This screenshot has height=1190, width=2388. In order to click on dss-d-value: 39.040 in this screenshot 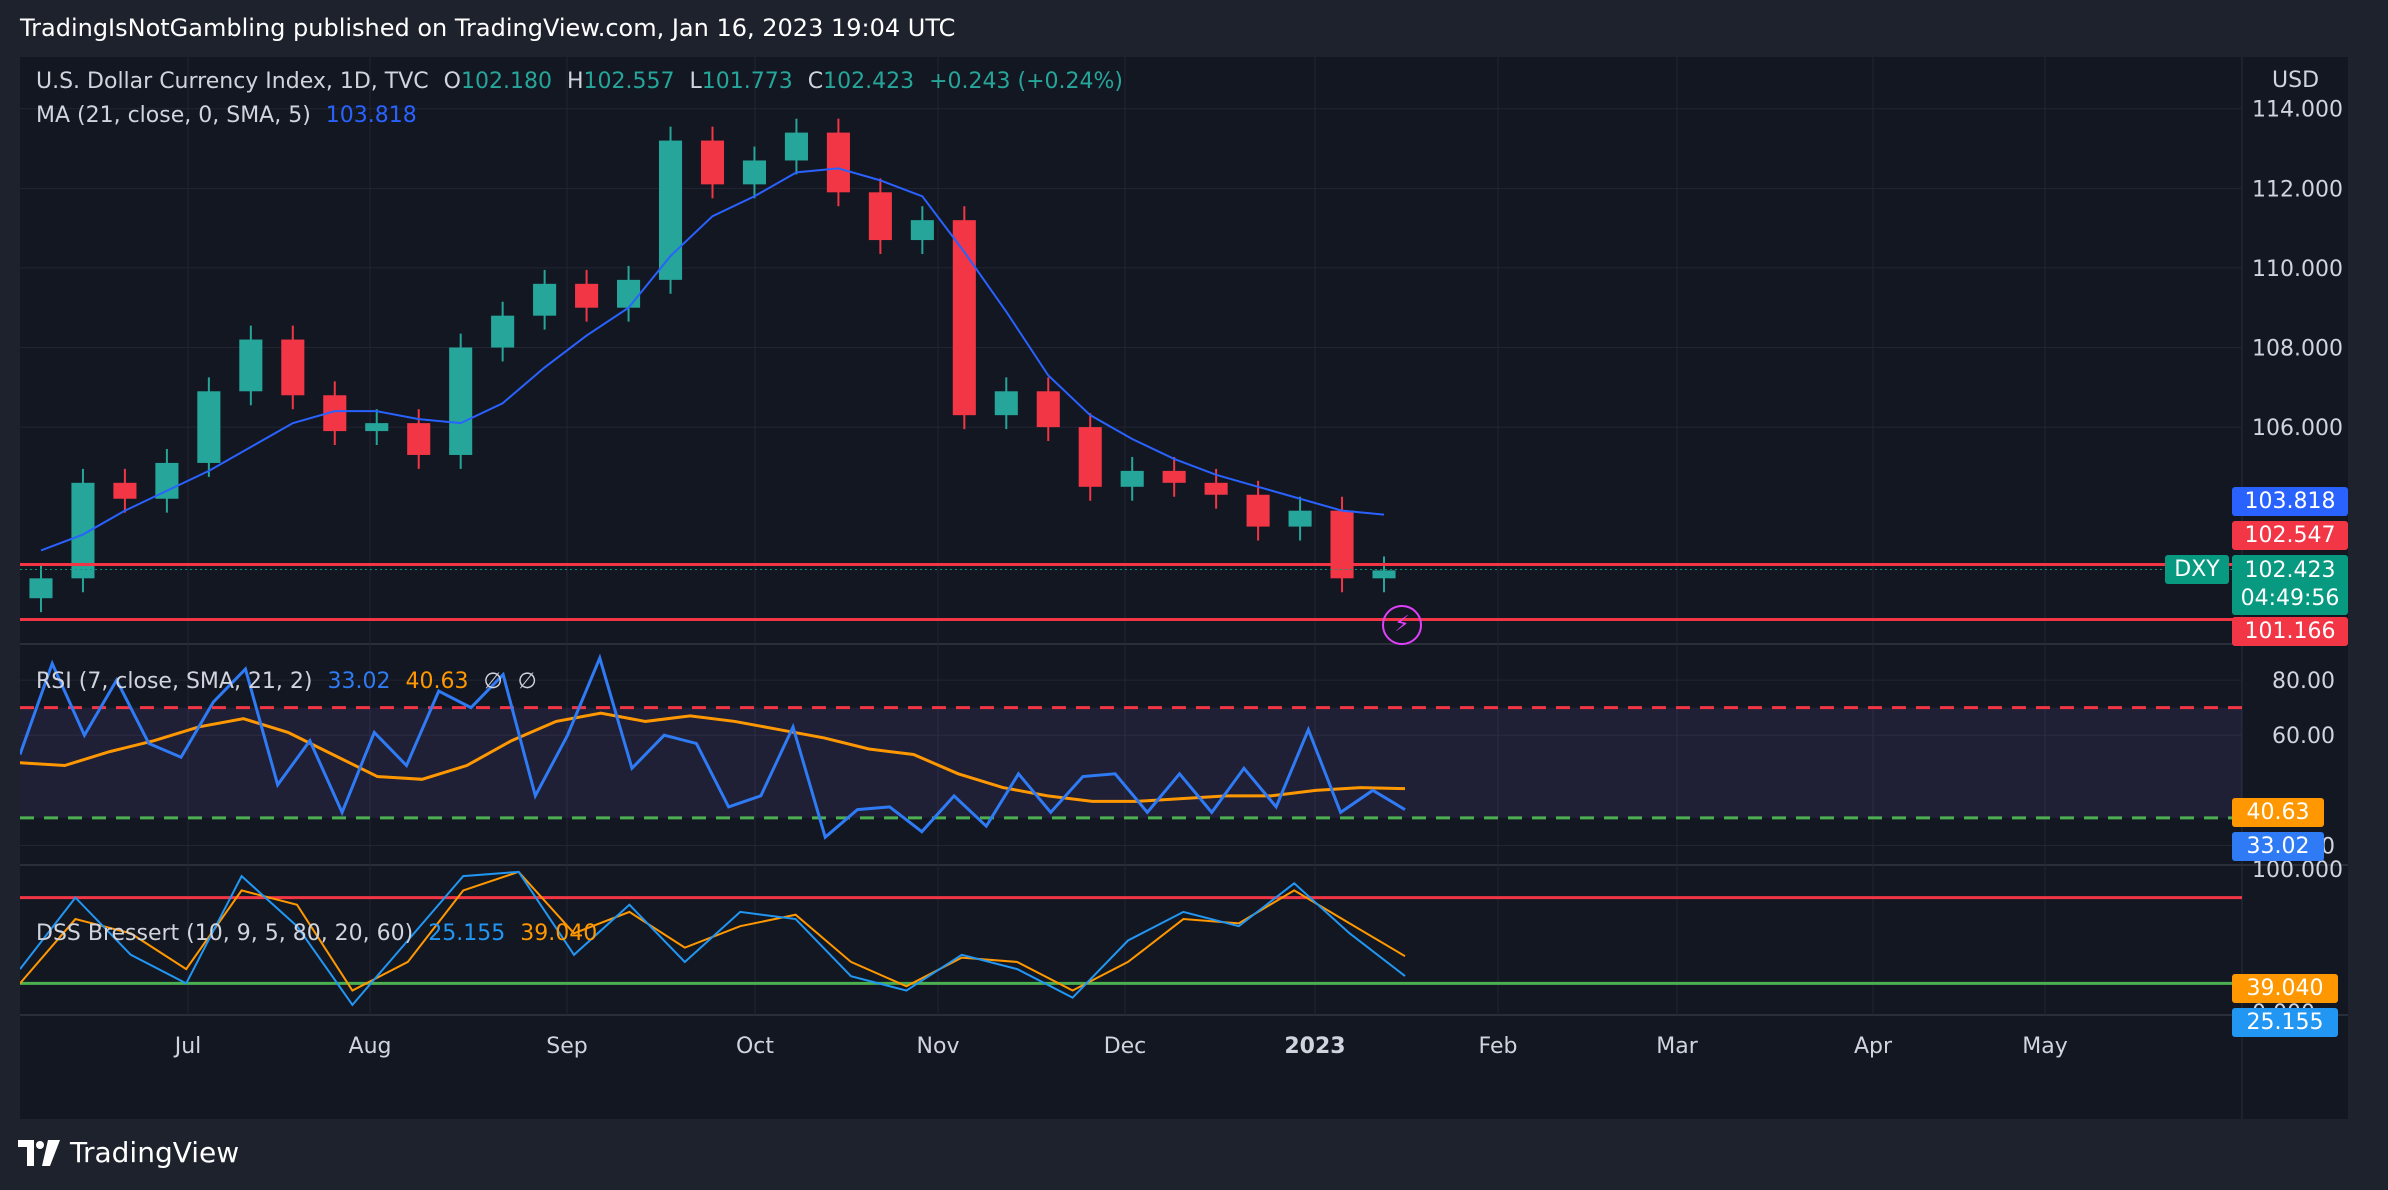, I will do `click(559, 933)`.